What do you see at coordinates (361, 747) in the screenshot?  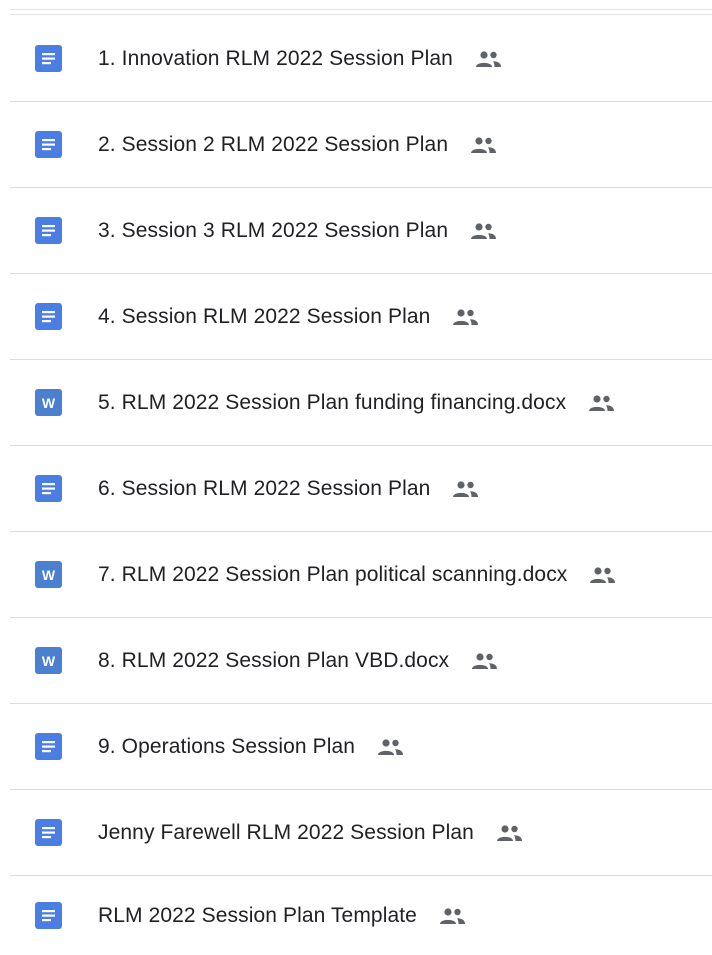 I see `file-row: 9. Operations Session Plan` at bounding box center [361, 747].